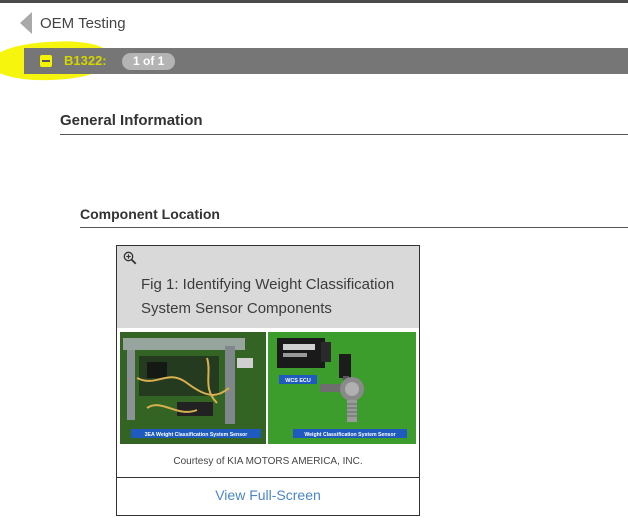 The height and width of the screenshot is (525, 628). Describe the element at coordinates (26, 23) in the screenshot. I see `back-arrow-icon` at that location.